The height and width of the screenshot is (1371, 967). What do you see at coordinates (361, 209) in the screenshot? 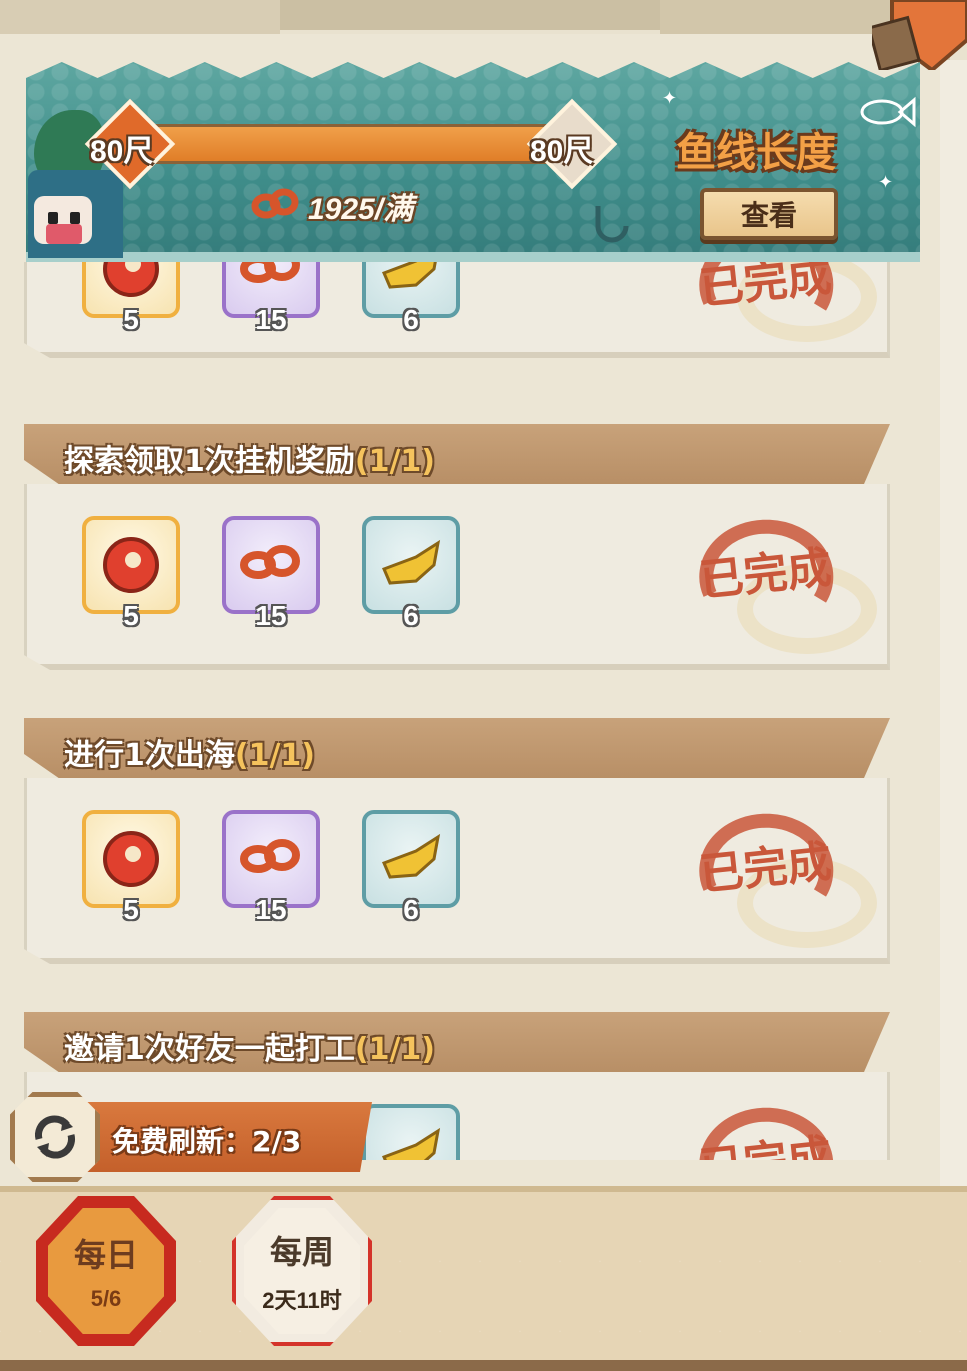
I see `rope-count: 1925/满` at bounding box center [361, 209].